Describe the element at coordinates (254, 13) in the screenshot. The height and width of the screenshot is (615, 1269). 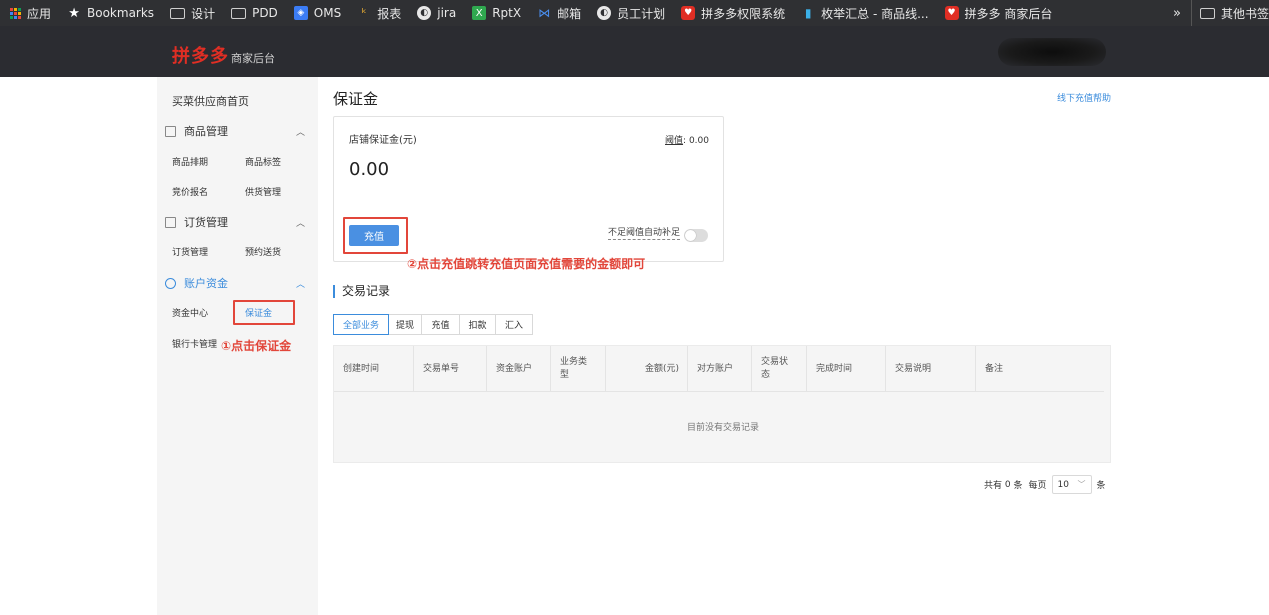
I see `bookmark-folder-pdd: PDD` at that location.